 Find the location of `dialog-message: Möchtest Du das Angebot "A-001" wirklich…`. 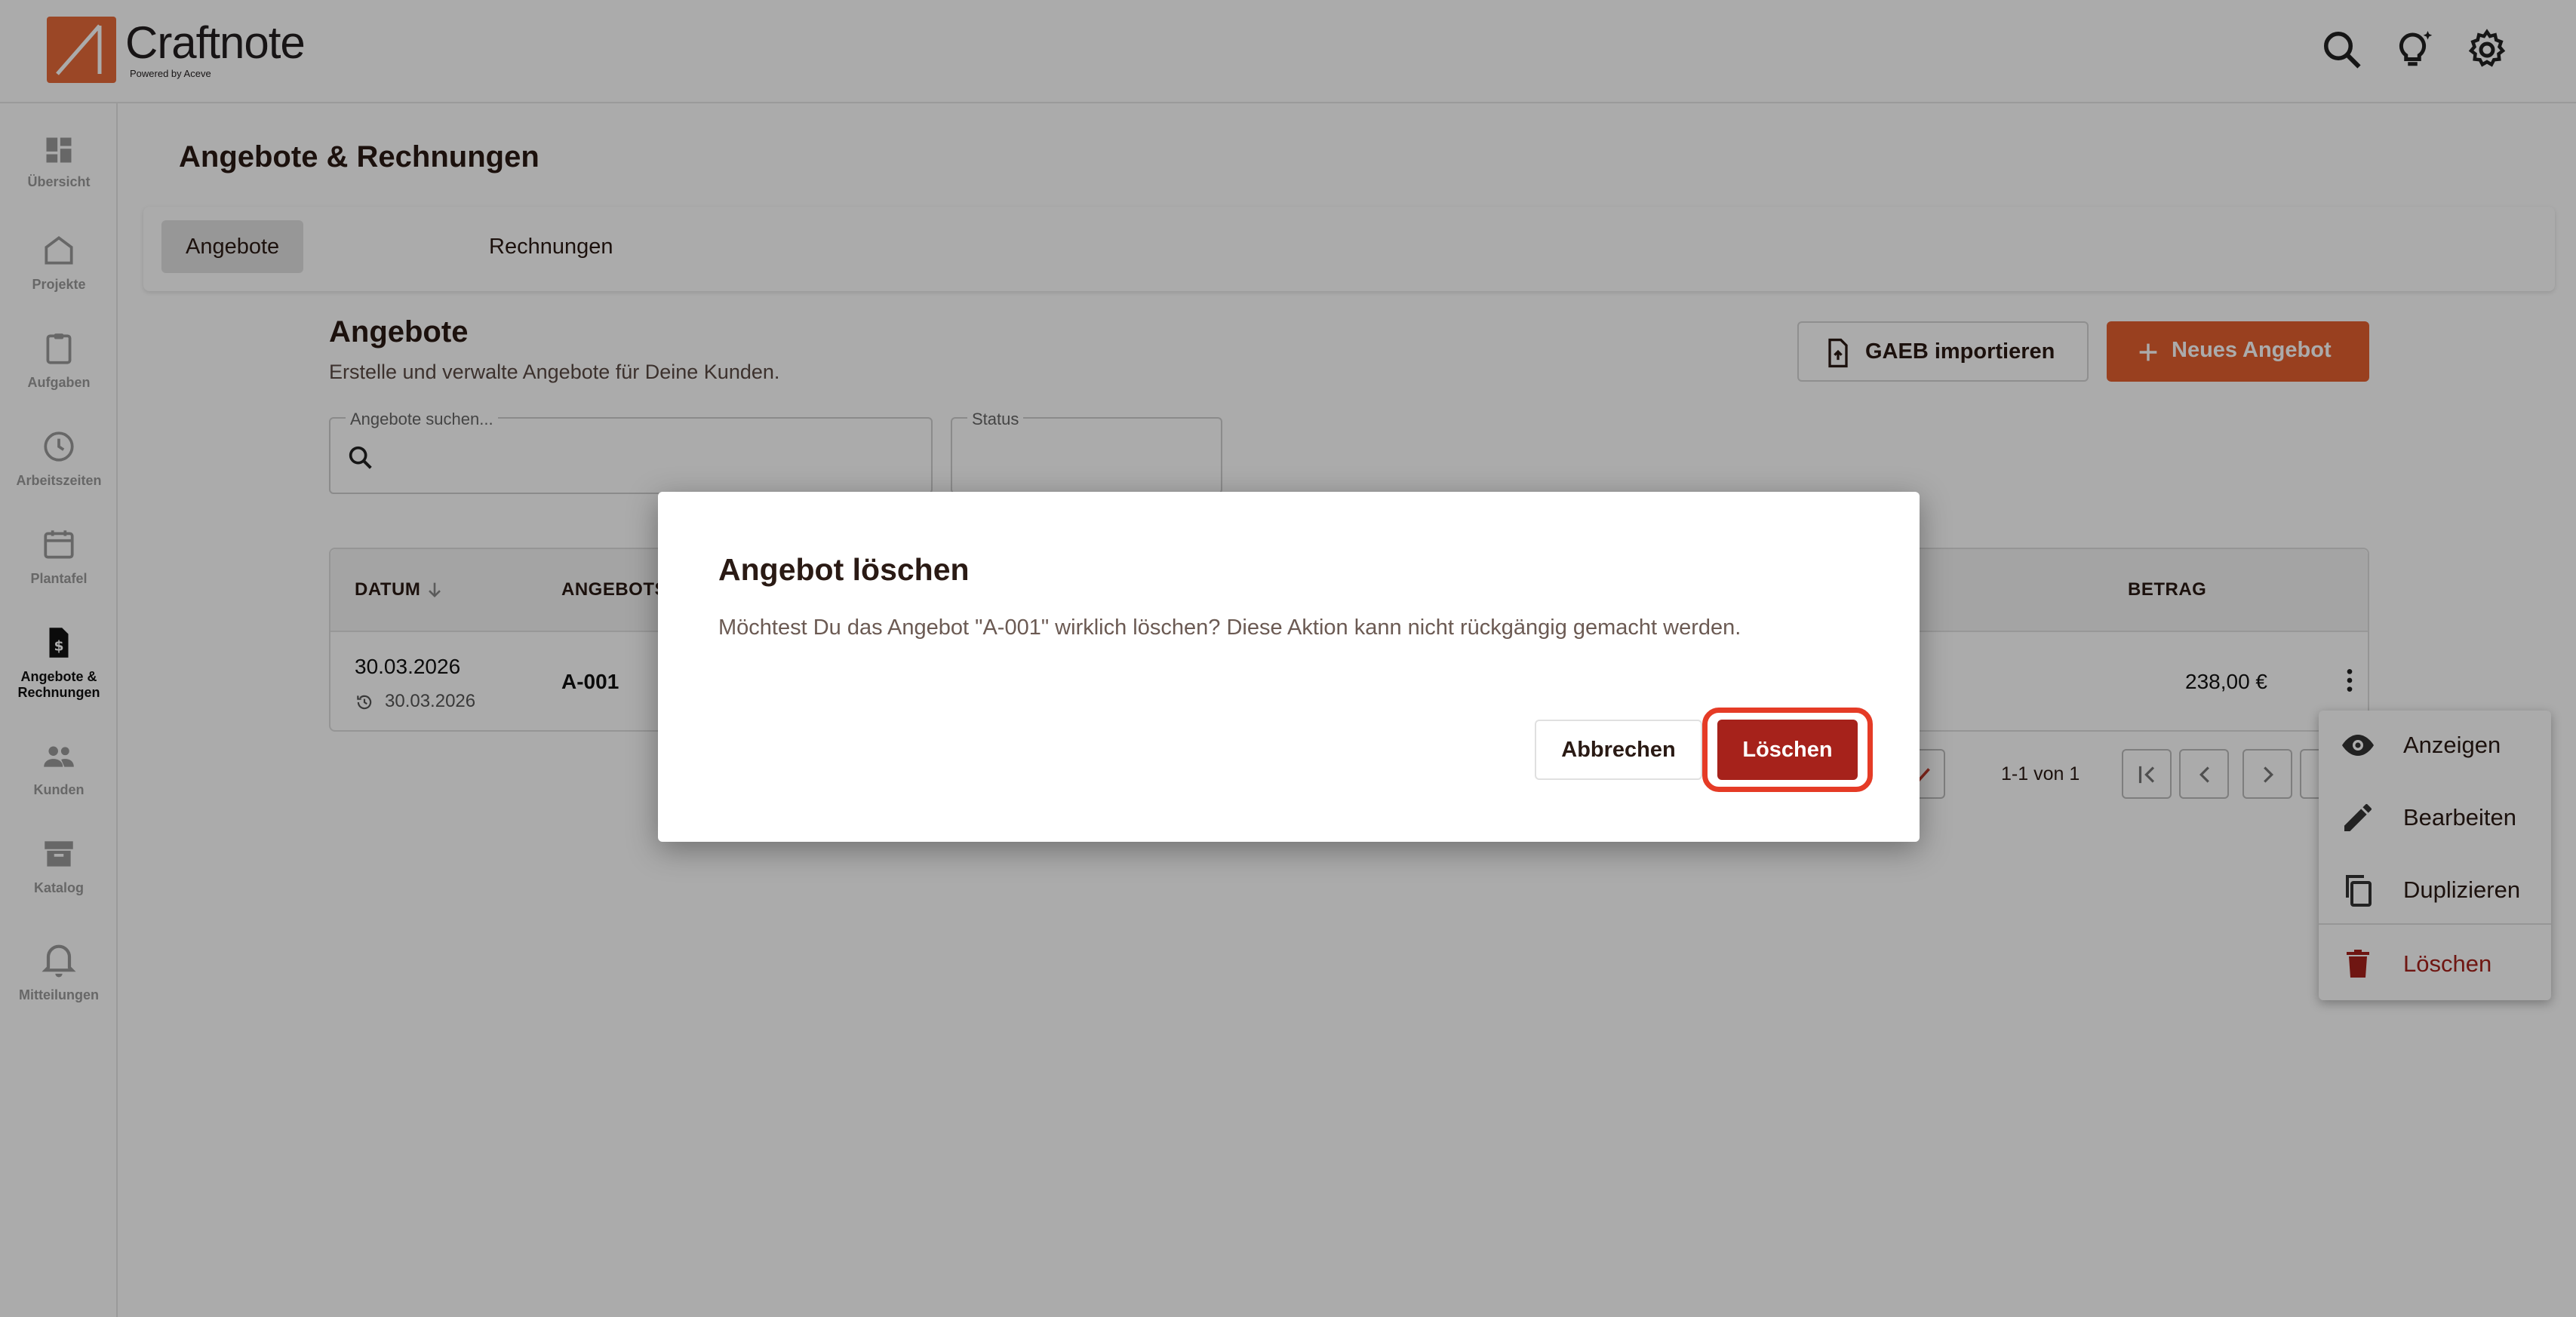

dialog-message: Möchtest Du das Angebot "A-001" wirklich… is located at coordinates (1229, 628).